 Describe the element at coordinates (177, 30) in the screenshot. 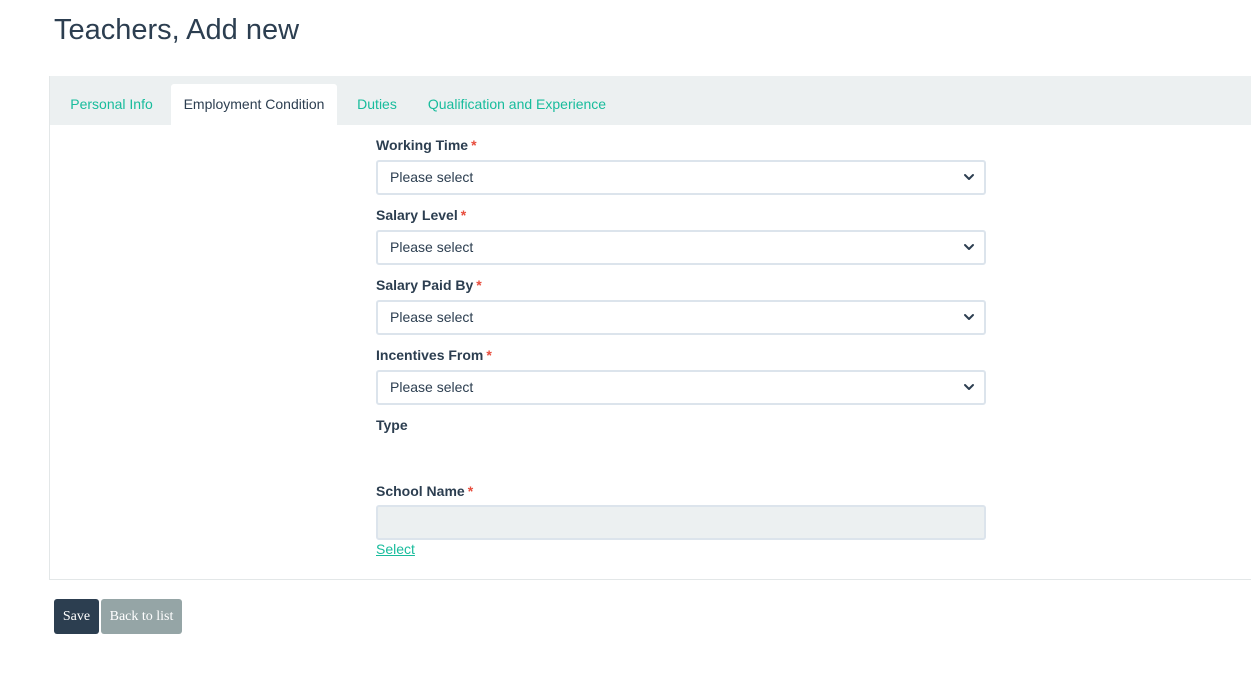

I see `page-title: Teachers, Add new` at that location.